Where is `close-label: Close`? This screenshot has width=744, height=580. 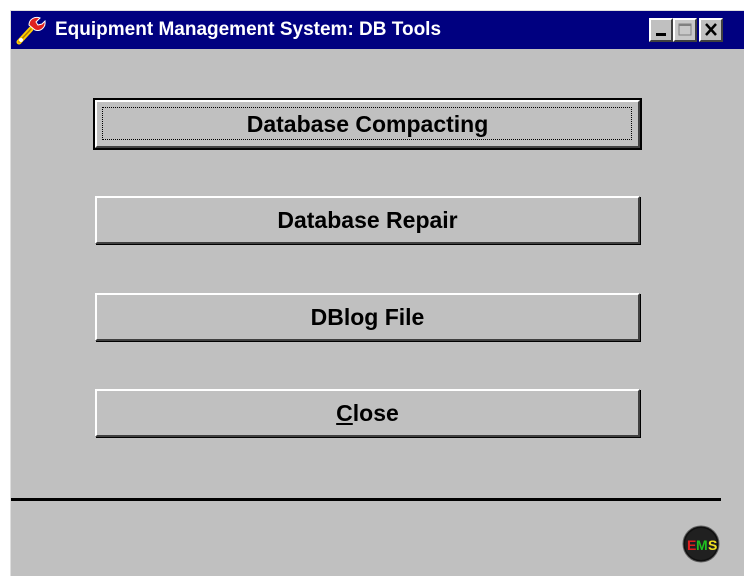 close-label: Close is located at coordinates (367, 413).